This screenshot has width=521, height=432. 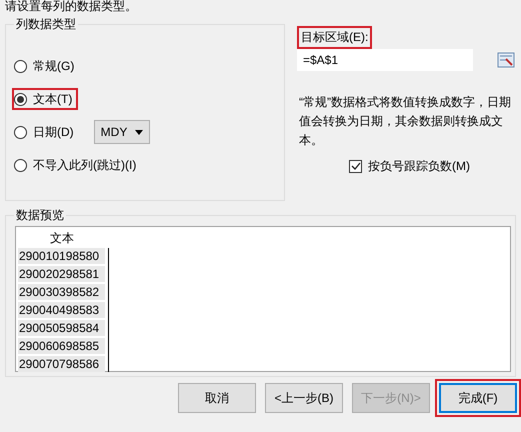 What do you see at coordinates (478, 398) in the screenshot?
I see `dialog-button: 完成(F)` at bounding box center [478, 398].